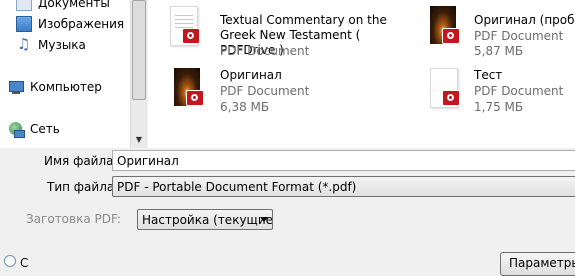  Describe the element at coordinates (24, 44) in the screenshot. I see `music-icon` at that location.